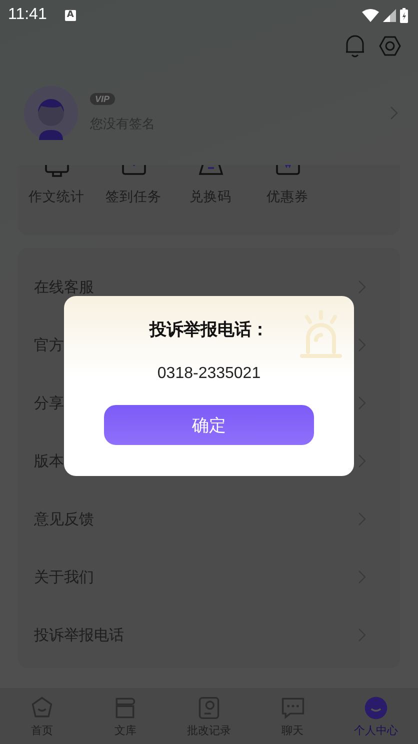  Describe the element at coordinates (51, 113) in the screenshot. I see `avatar-icon` at that location.